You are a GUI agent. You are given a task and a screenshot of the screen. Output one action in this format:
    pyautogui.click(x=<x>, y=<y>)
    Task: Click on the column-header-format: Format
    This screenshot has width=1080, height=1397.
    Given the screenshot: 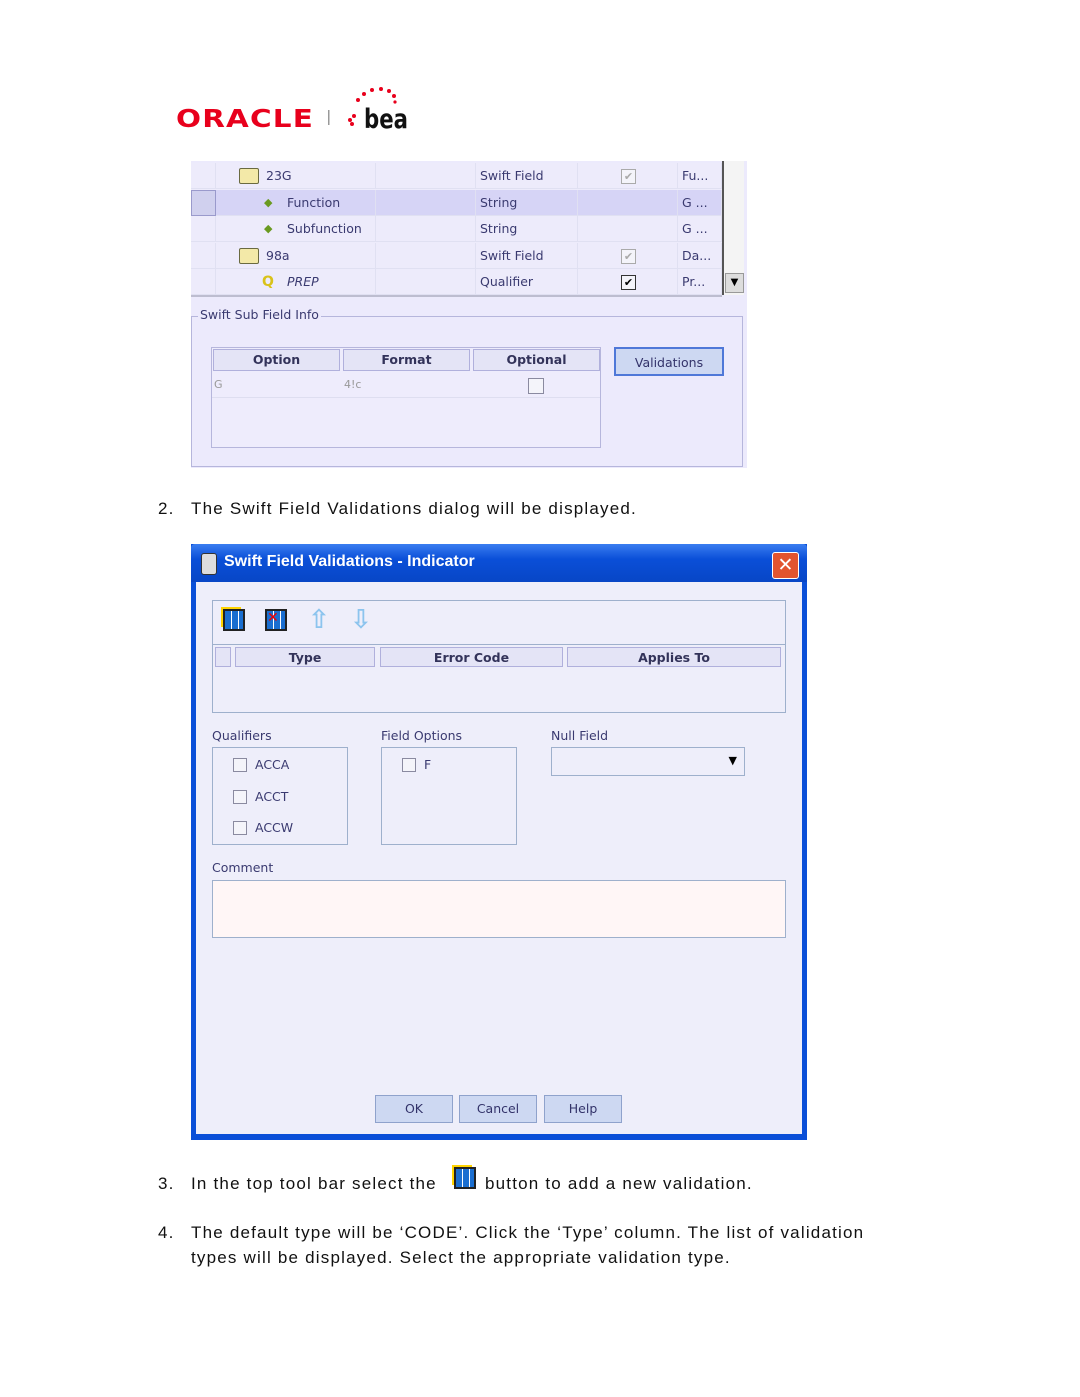 What is the action you would take?
    pyautogui.click(x=406, y=360)
    